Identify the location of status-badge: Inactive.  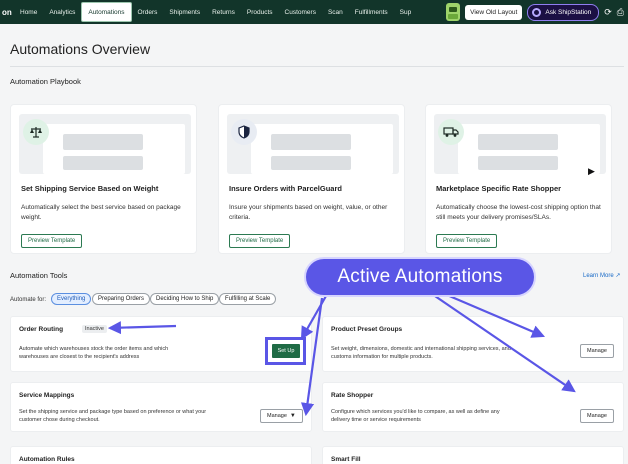
(94, 329).